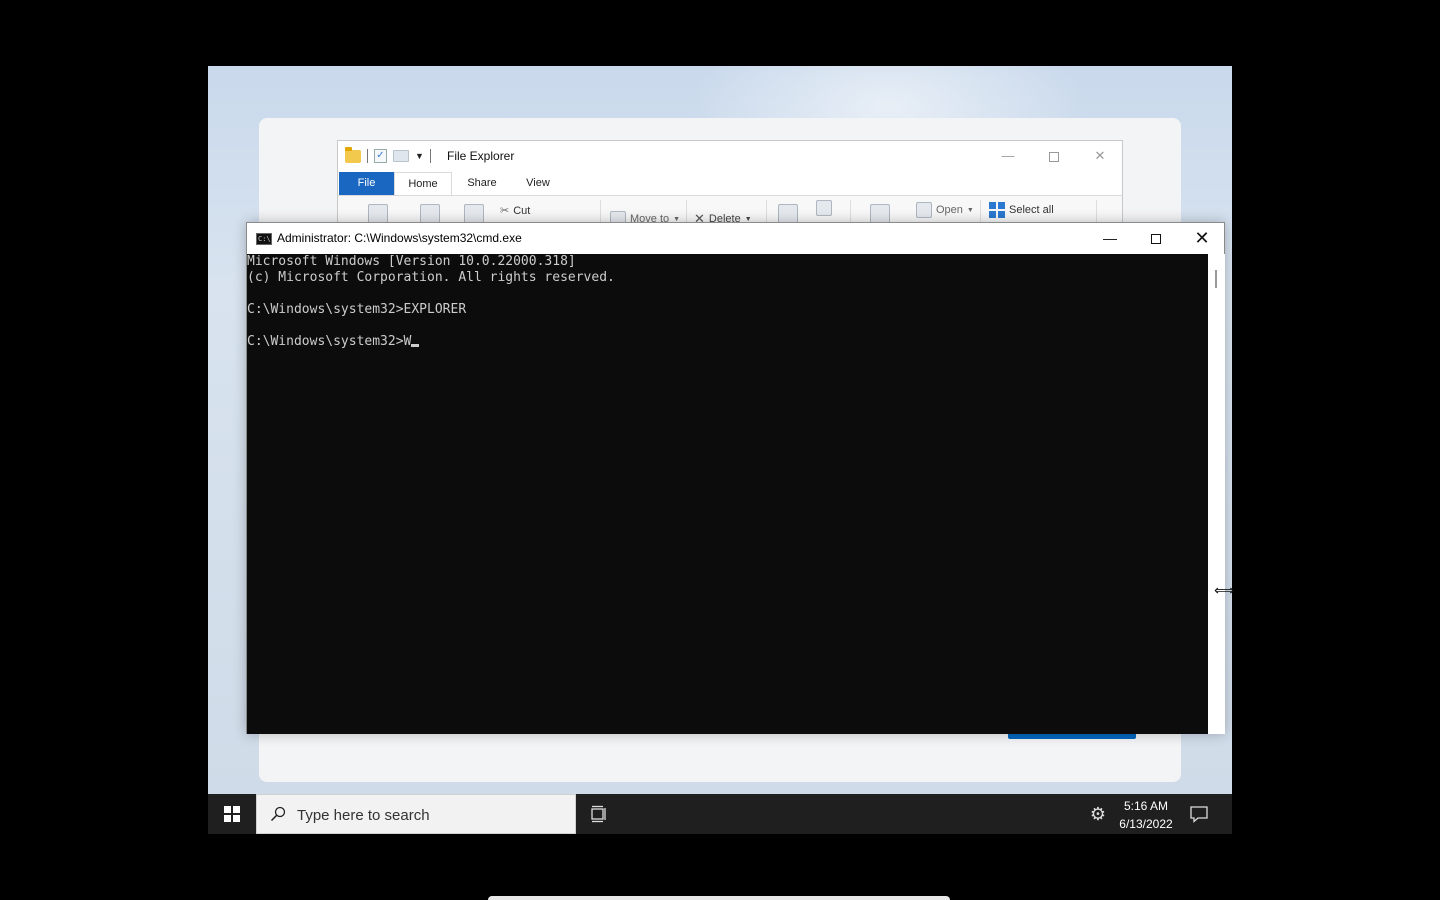 The width and height of the screenshot is (1440, 900). What do you see at coordinates (1098, 814) in the screenshot?
I see `settings-gear-icon: ⚙` at bounding box center [1098, 814].